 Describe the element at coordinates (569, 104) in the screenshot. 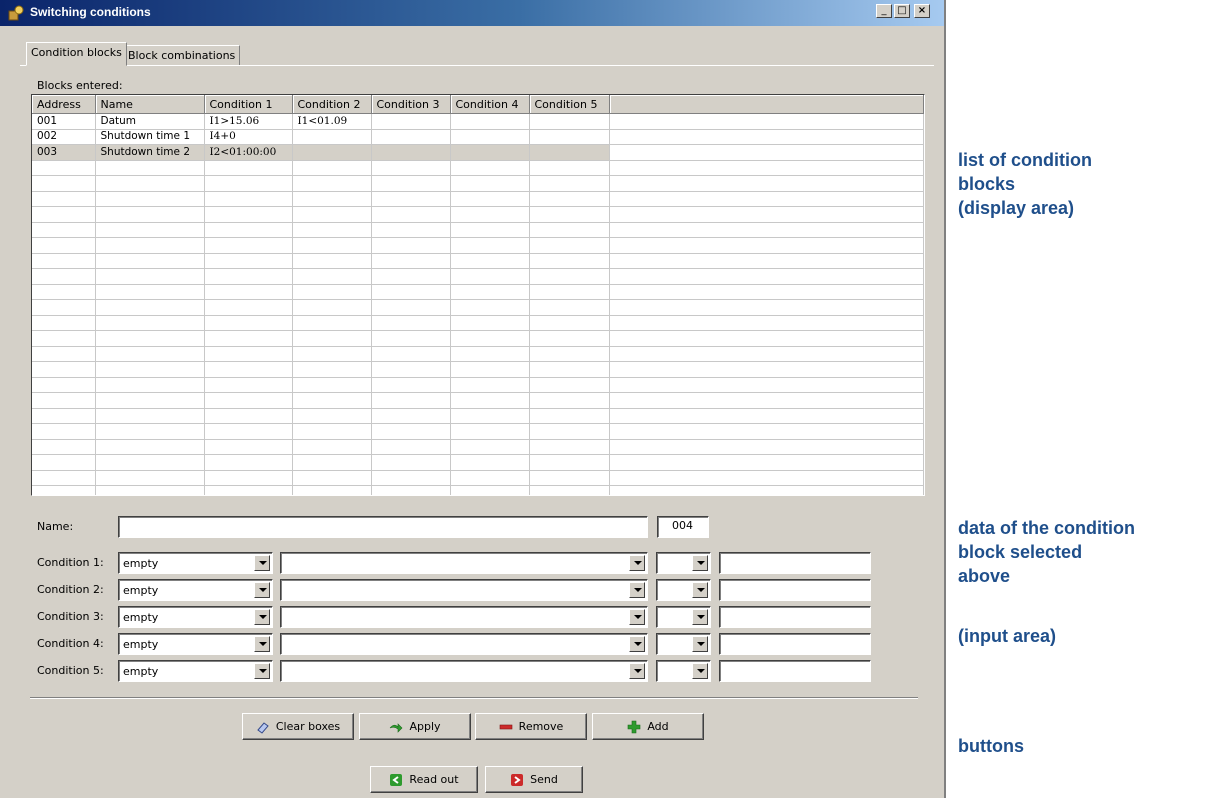

I see `column-header: Condition 5` at that location.